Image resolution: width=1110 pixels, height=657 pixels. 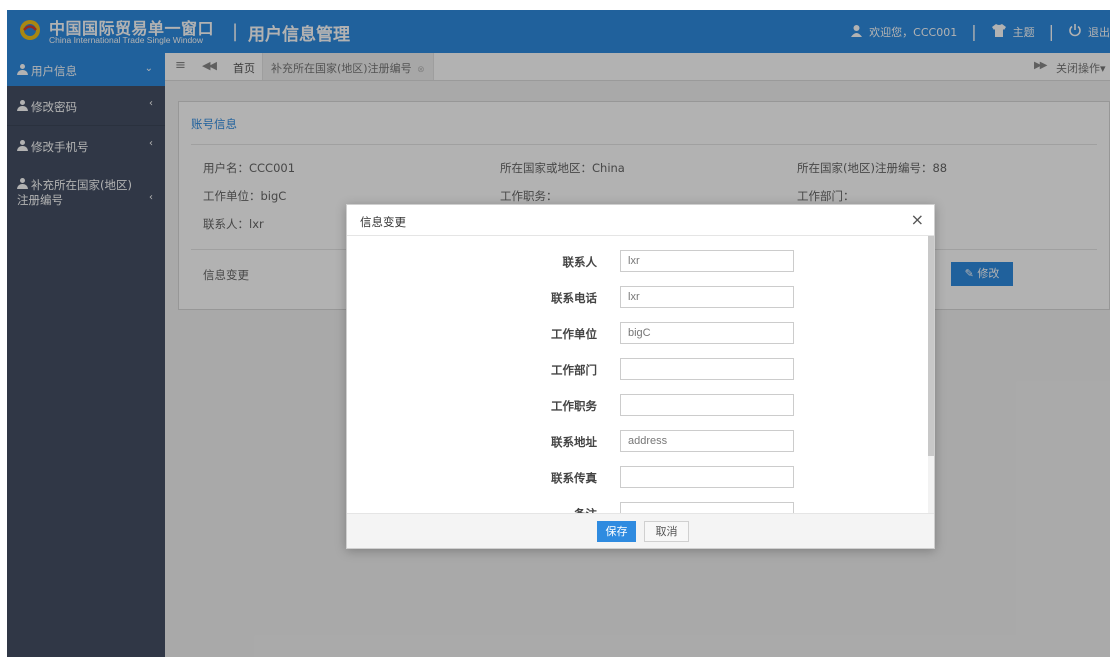 What do you see at coordinates (640, 530) in the screenshot?
I see `dialog-footer: 保存 取消` at bounding box center [640, 530].